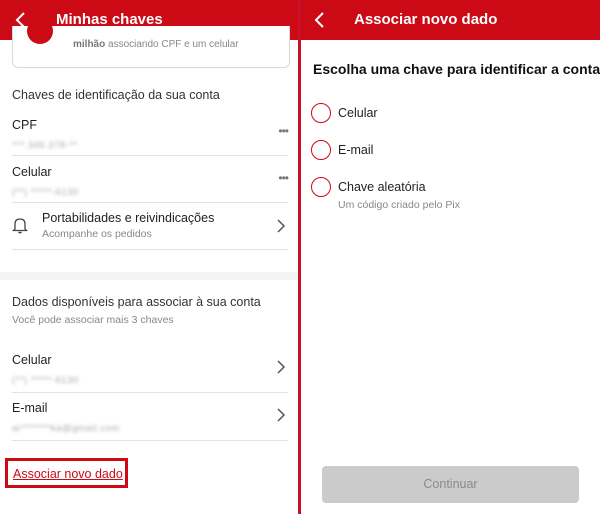  Describe the element at coordinates (45, 192) in the screenshot. I see `key-value: (**) *****-6130` at that location.